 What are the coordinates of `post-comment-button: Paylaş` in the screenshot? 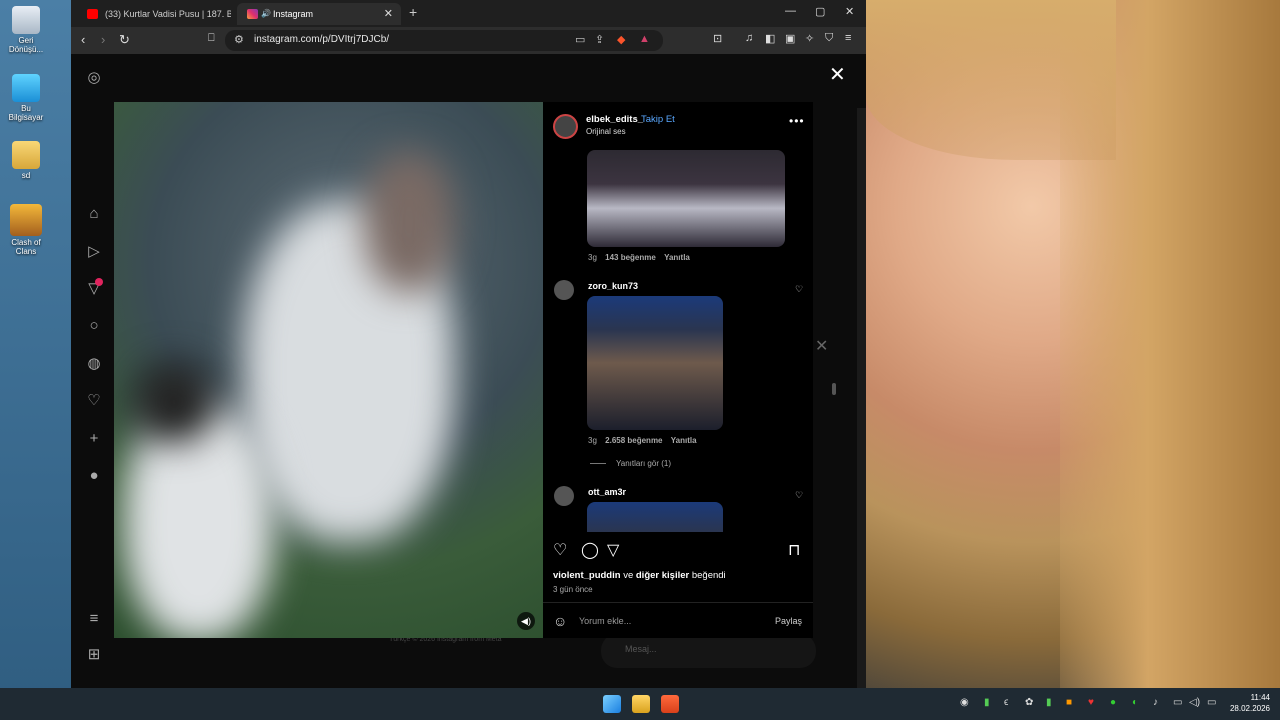 It's located at (788, 621).